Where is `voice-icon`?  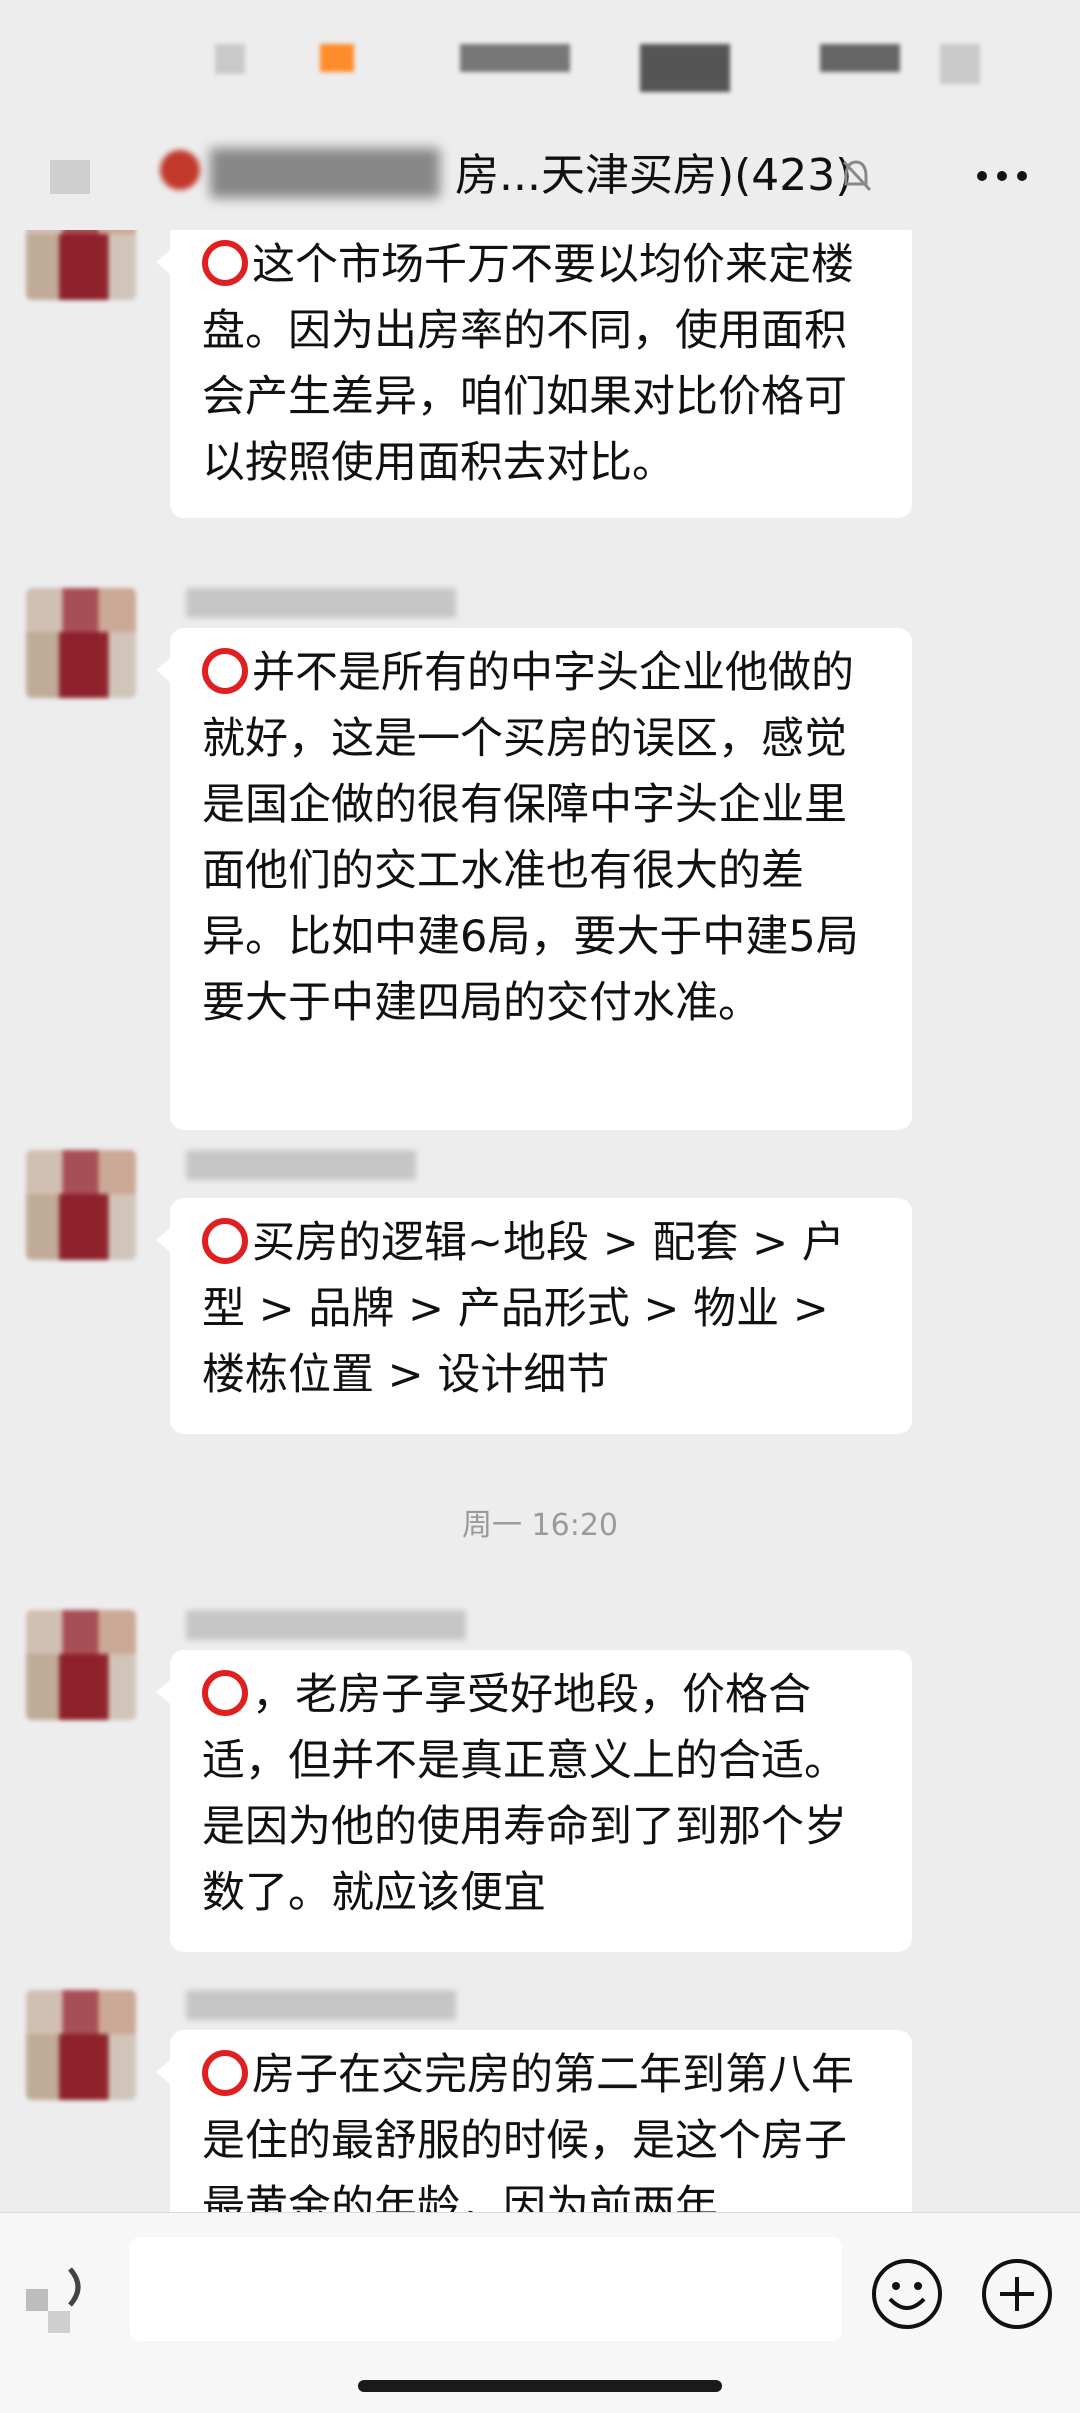
voice-icon is located at coordinates (64, 2301).